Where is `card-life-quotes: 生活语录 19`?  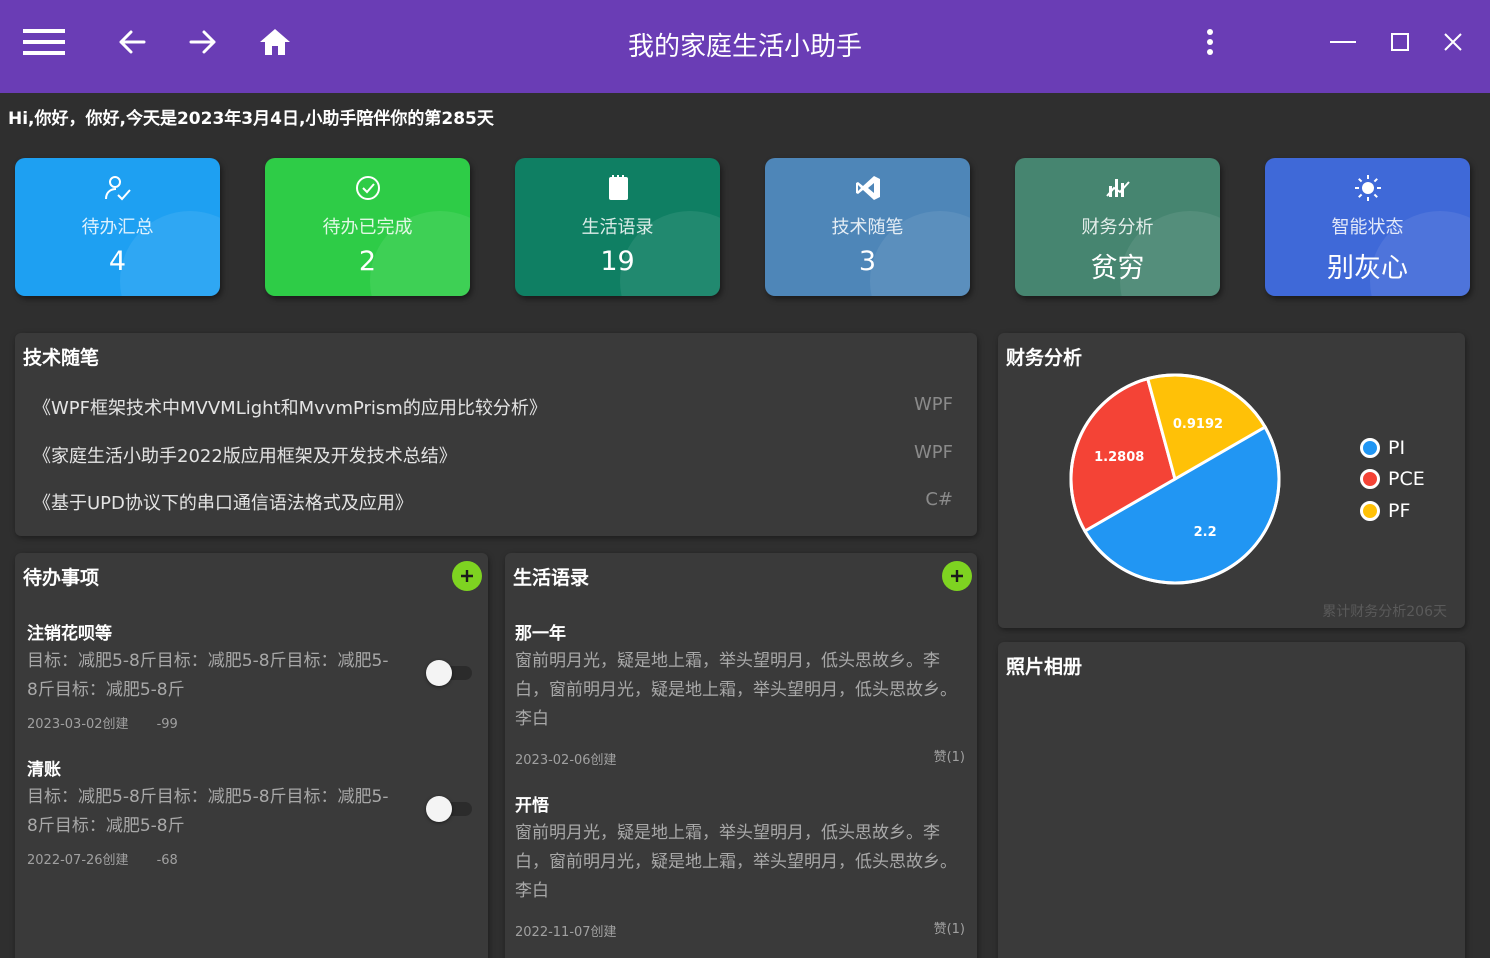 card-life-quotes: 生活语录 19 is located at coordinates (617, 227).